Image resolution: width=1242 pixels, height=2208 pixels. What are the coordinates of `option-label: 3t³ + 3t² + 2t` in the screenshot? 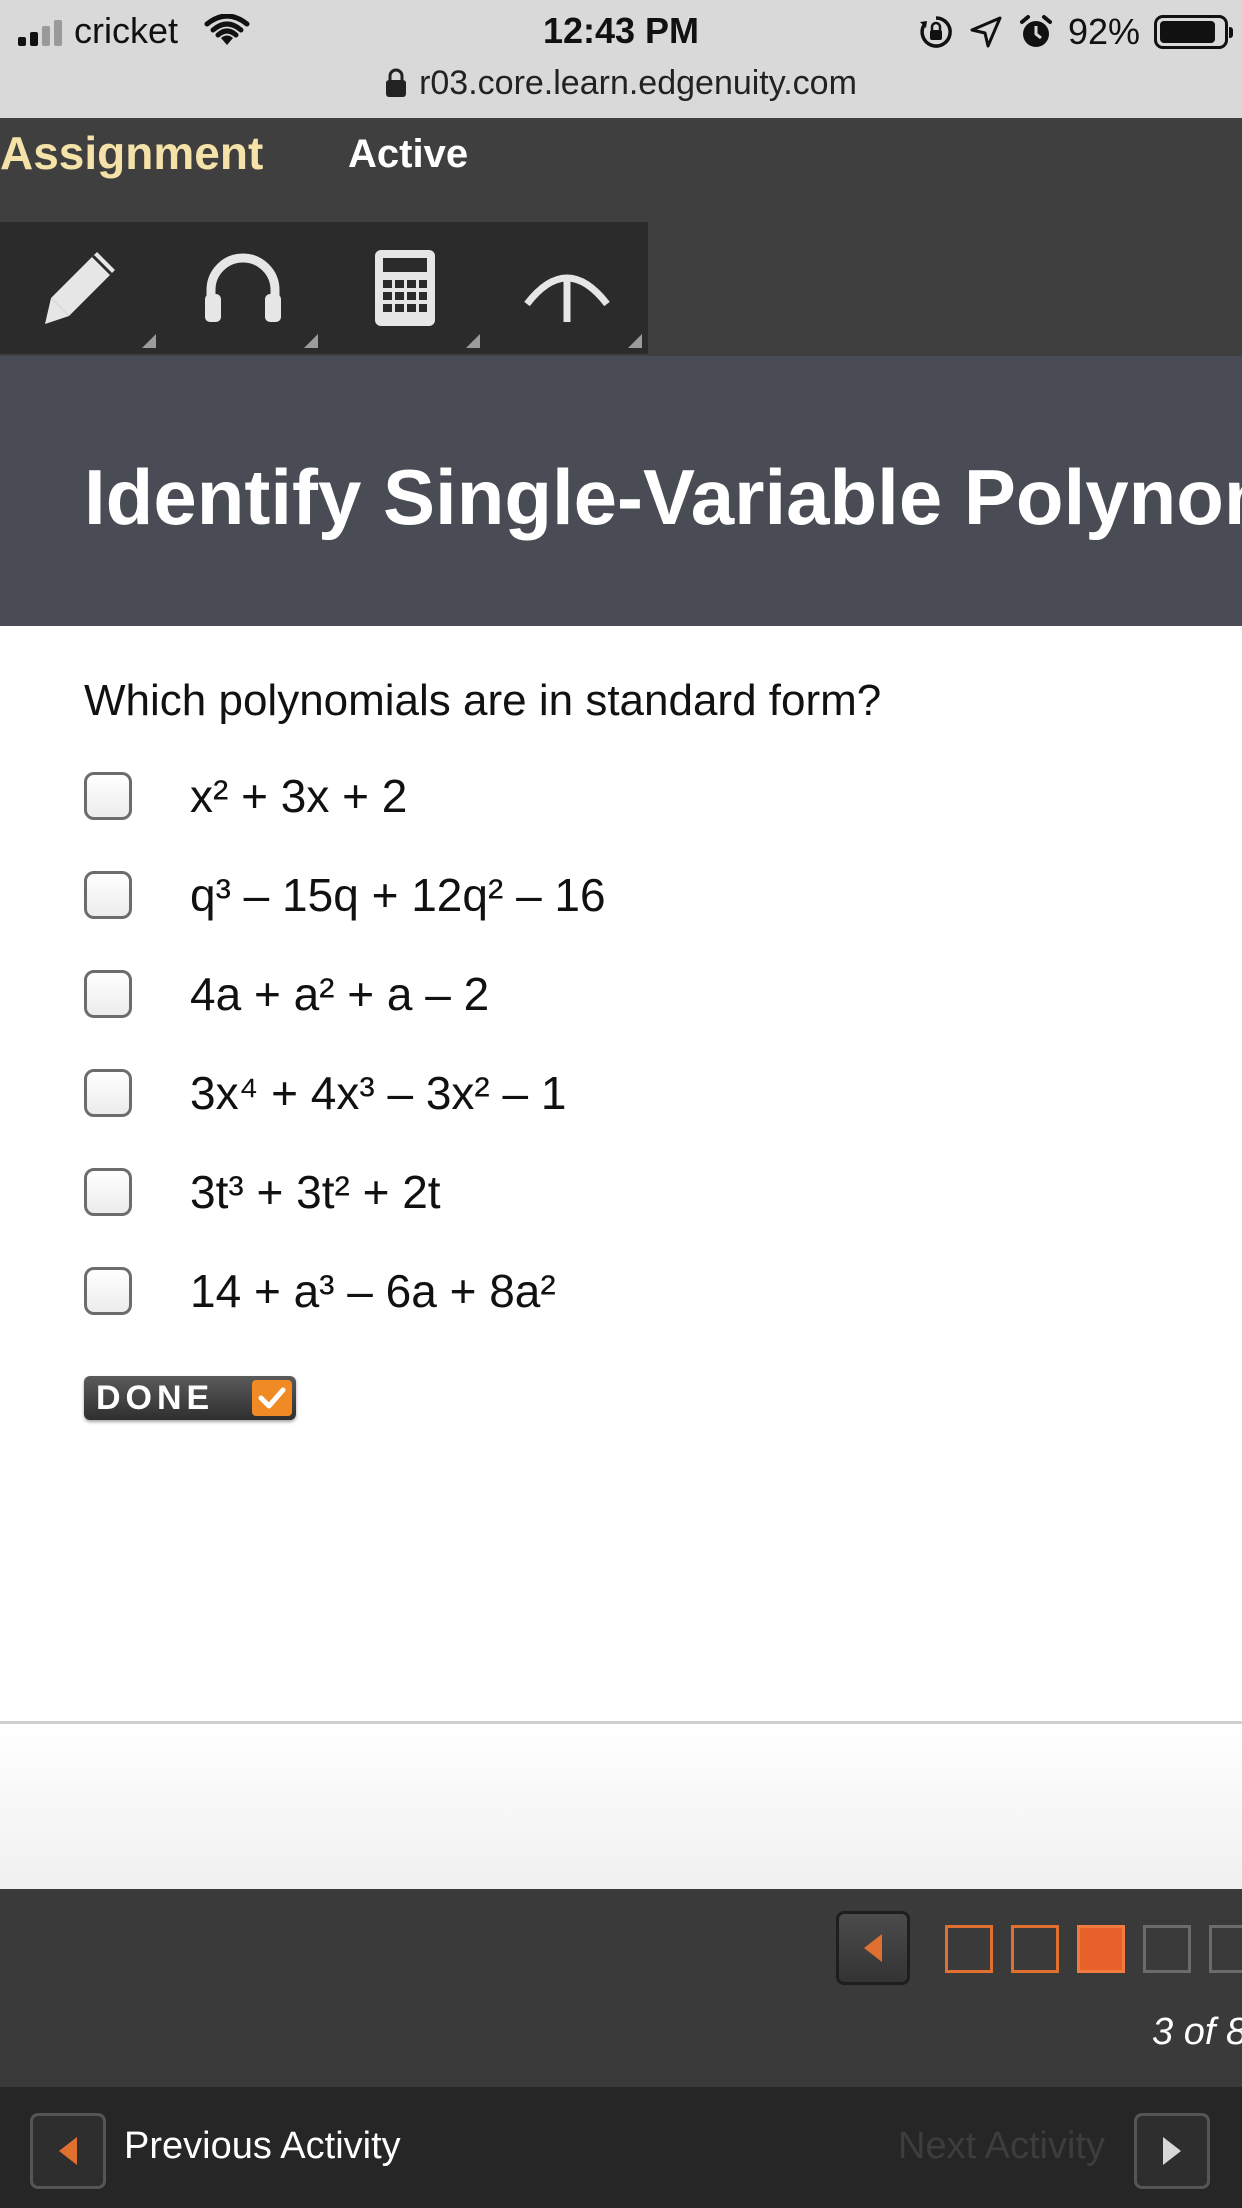 It's located at (315, 1192).